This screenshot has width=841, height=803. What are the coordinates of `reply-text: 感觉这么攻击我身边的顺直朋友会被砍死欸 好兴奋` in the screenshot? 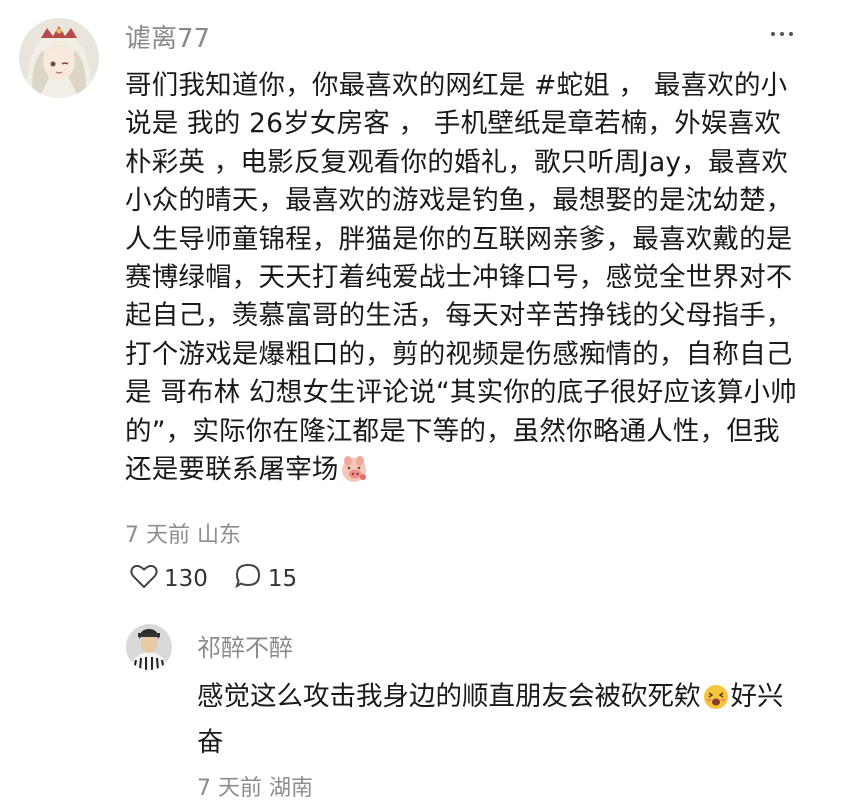 It's located at (502, 720).